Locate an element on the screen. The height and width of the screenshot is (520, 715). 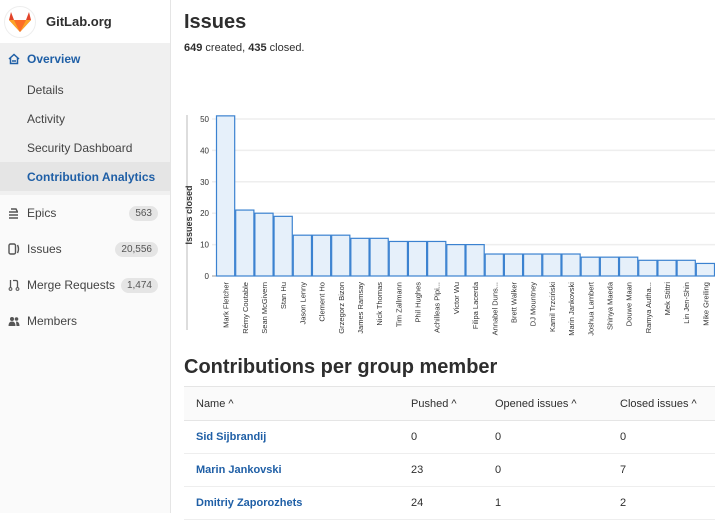
x-tick-label: Brett Walker is located at coordinates (513, 302).